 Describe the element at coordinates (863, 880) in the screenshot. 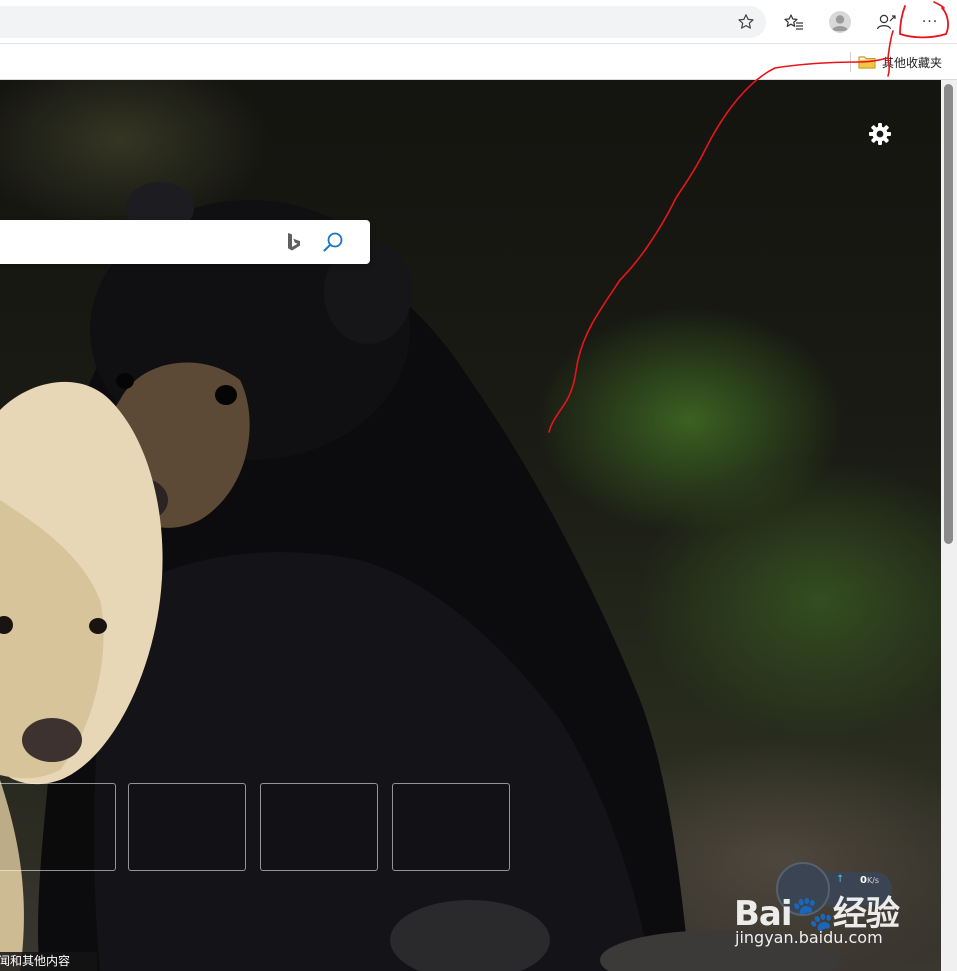

I see `net-speed-number: 0` at that location.